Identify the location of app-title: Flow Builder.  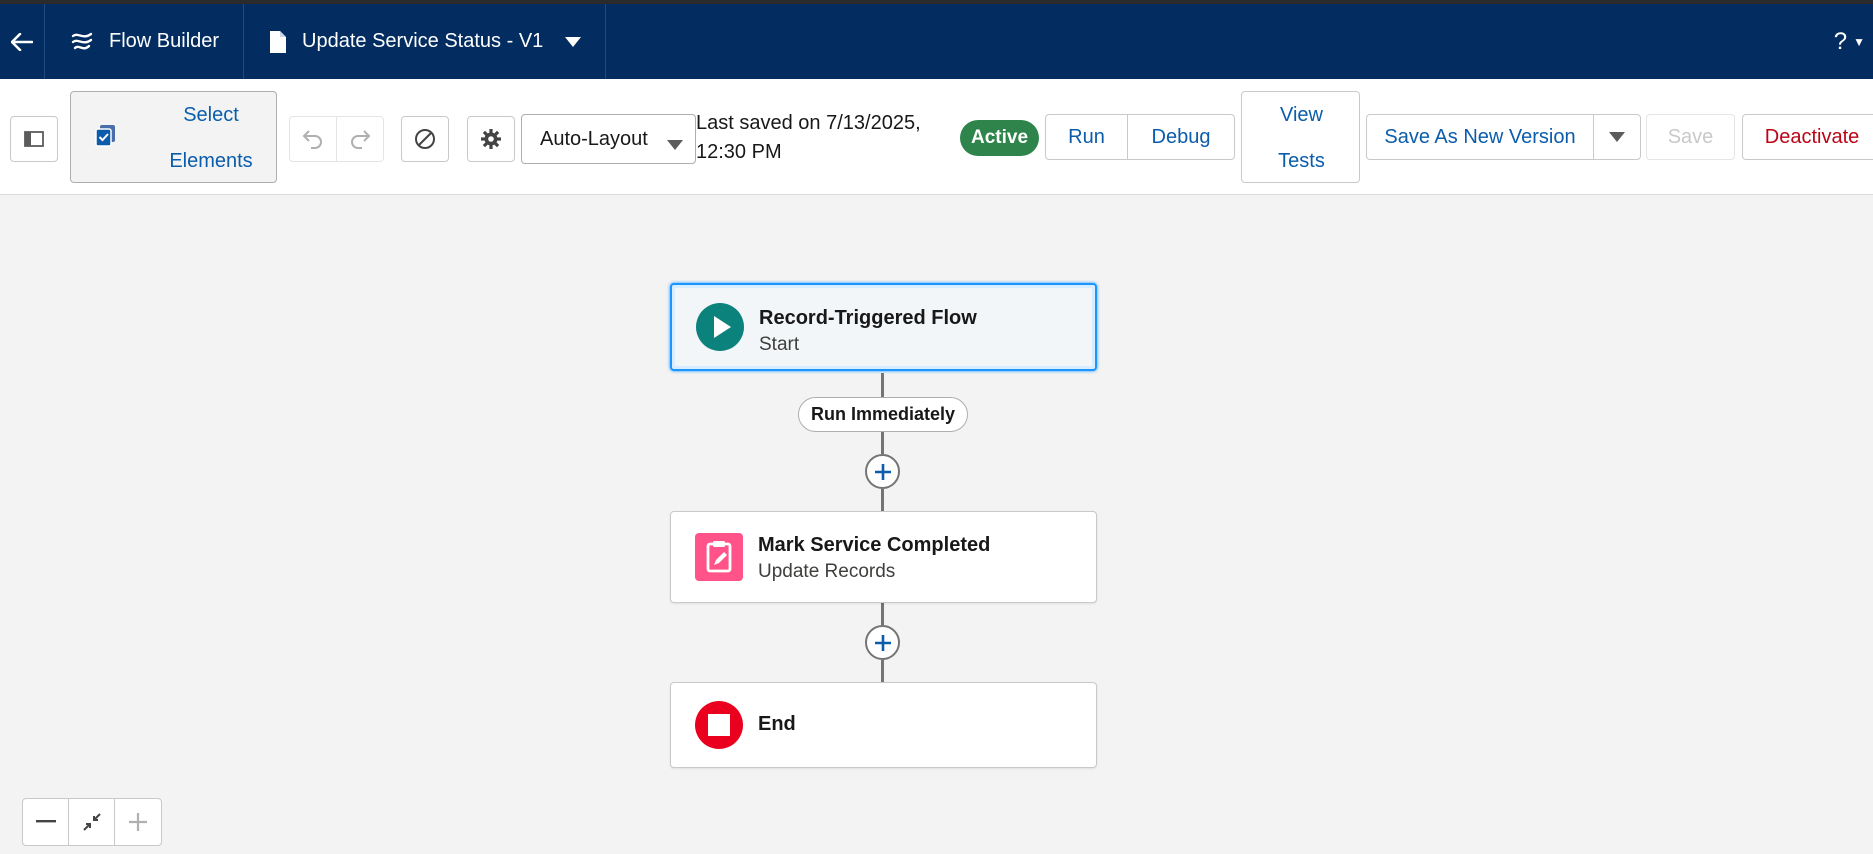
(144, 41).